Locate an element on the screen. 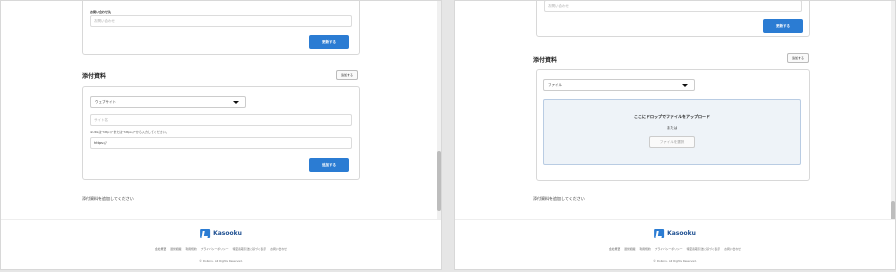 The image size is (896, 272). attachment-type-select: ウェブサイト is located at coordinates (168, 102).